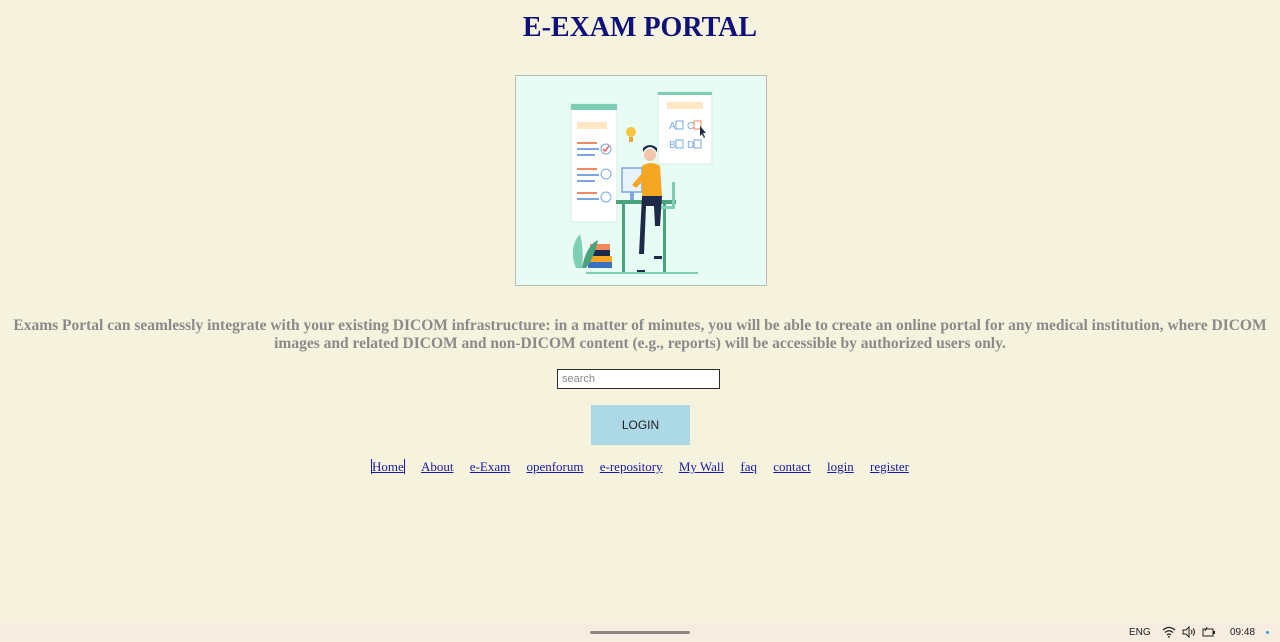 This screenshot has width=1280, height=642. I want to click on nav-link-e-exam: e-Exam, so click(490, 466).